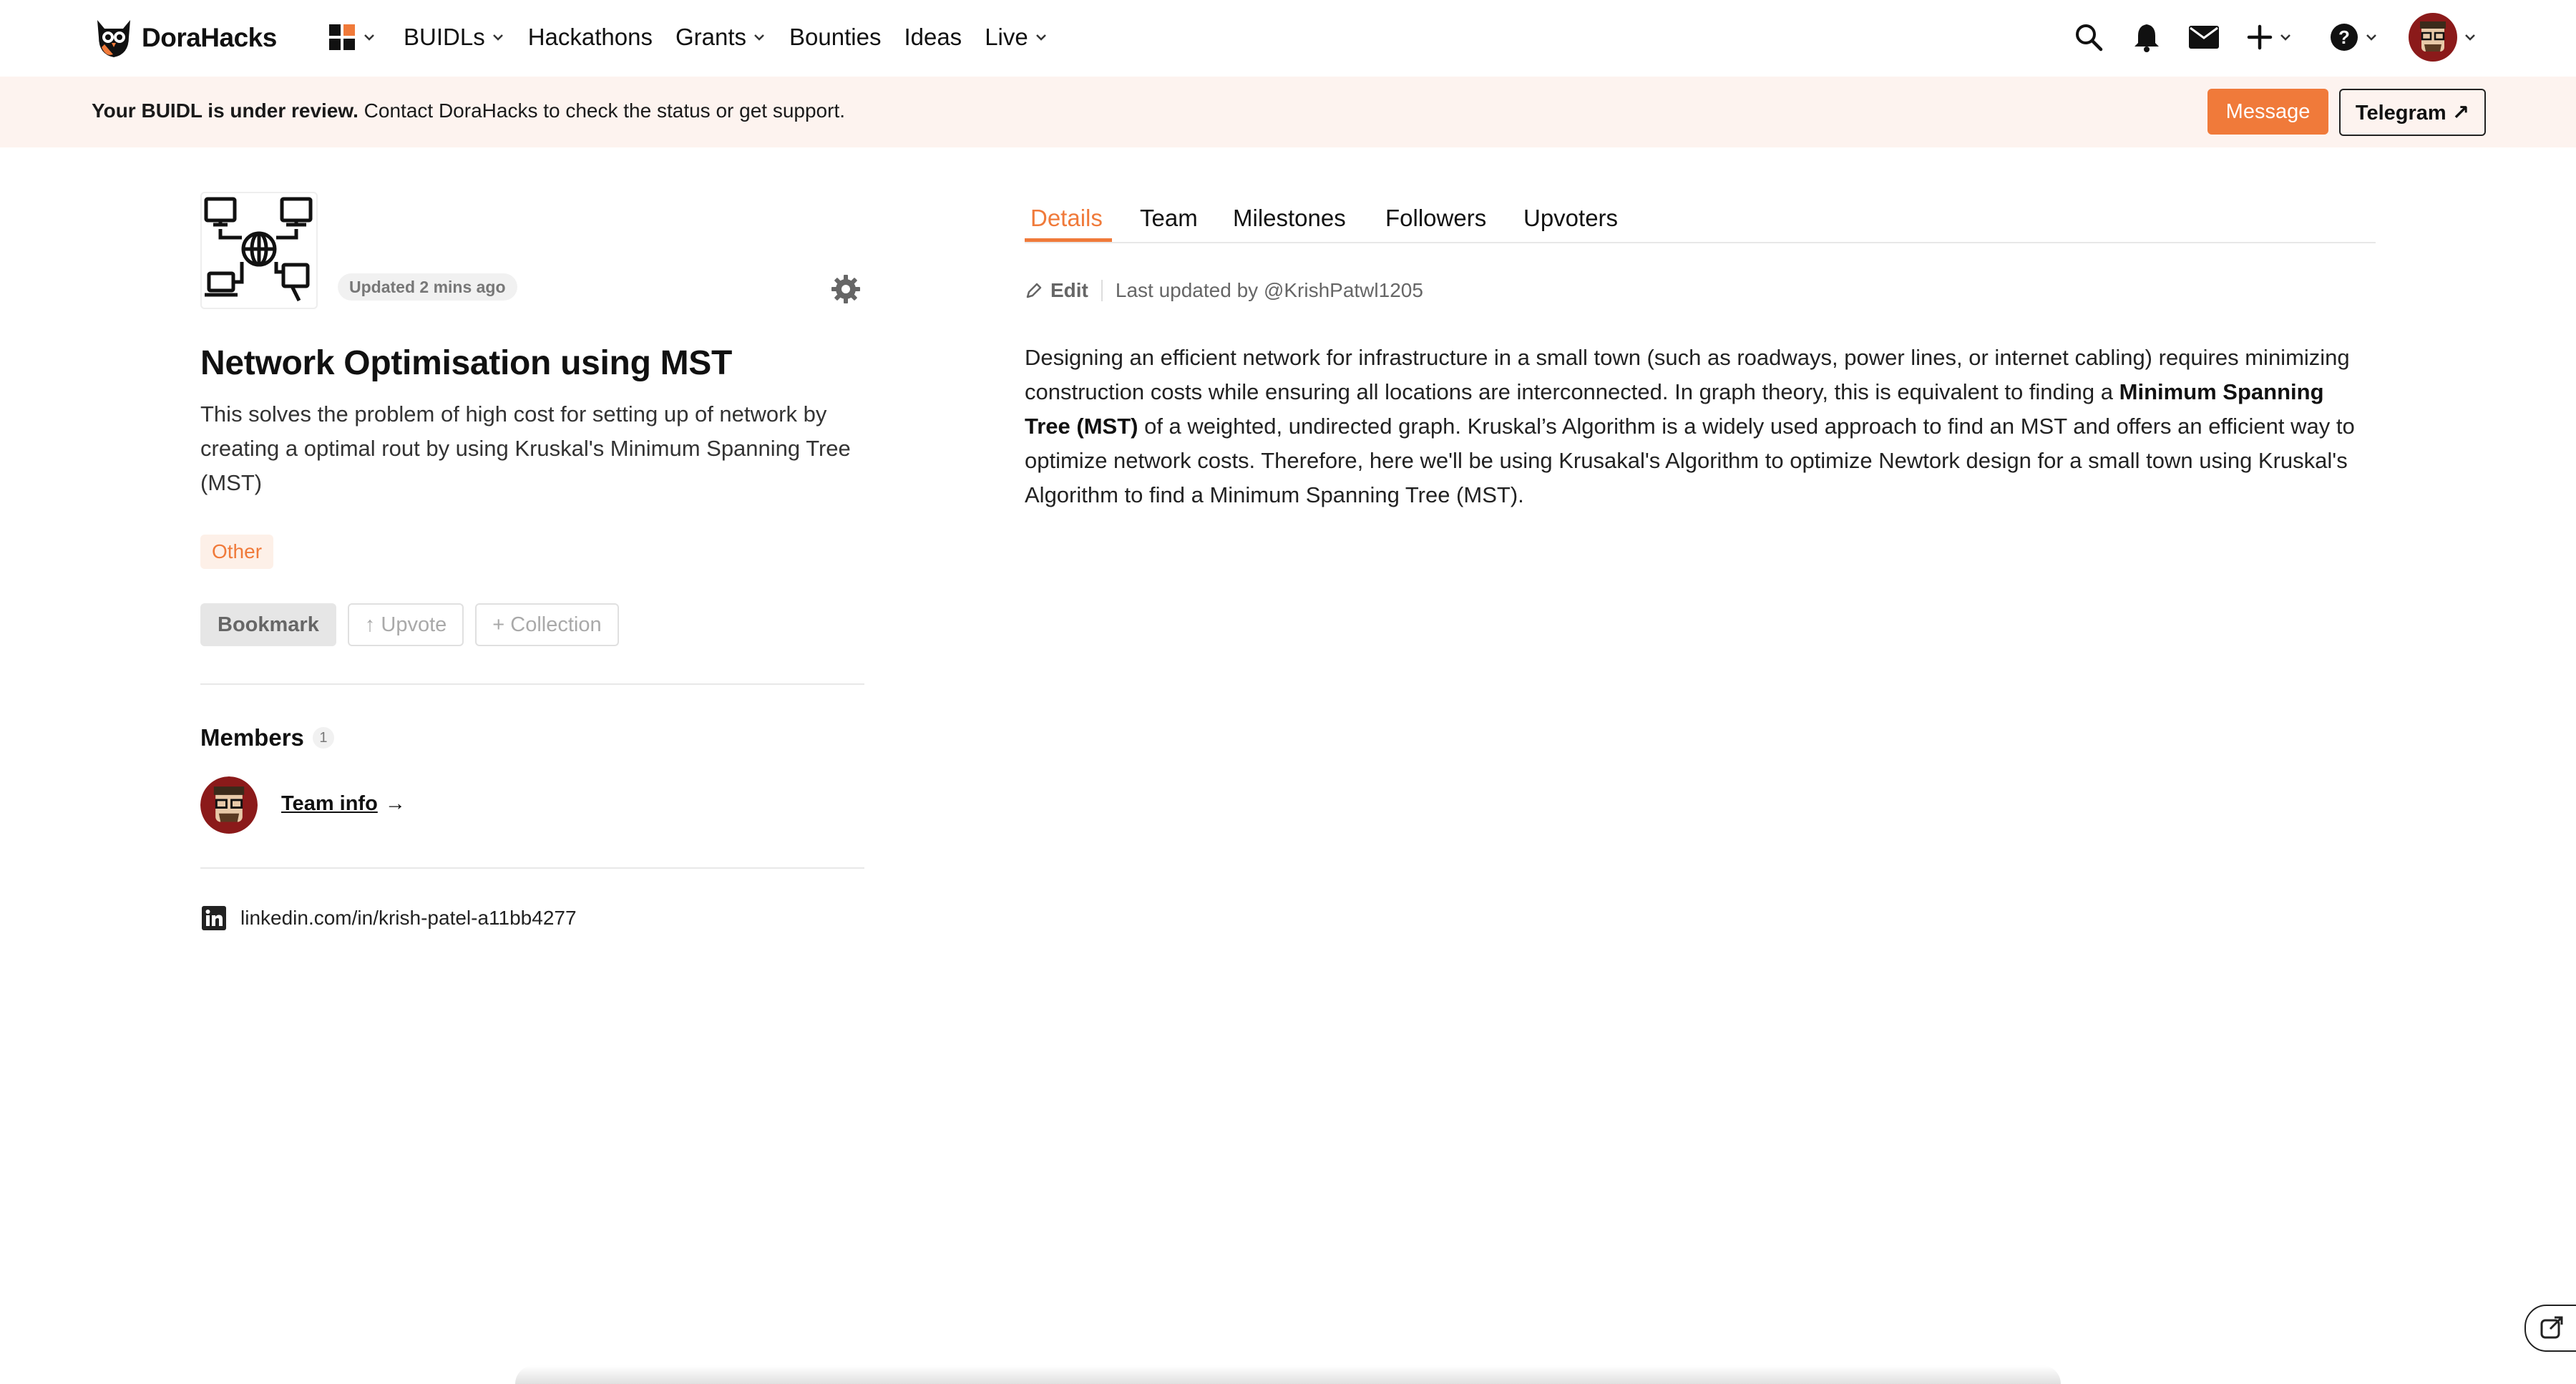  Describe the element at coordinates (547, 624) in the screenshot. I see `add-collection-button: + Collection` at that location.